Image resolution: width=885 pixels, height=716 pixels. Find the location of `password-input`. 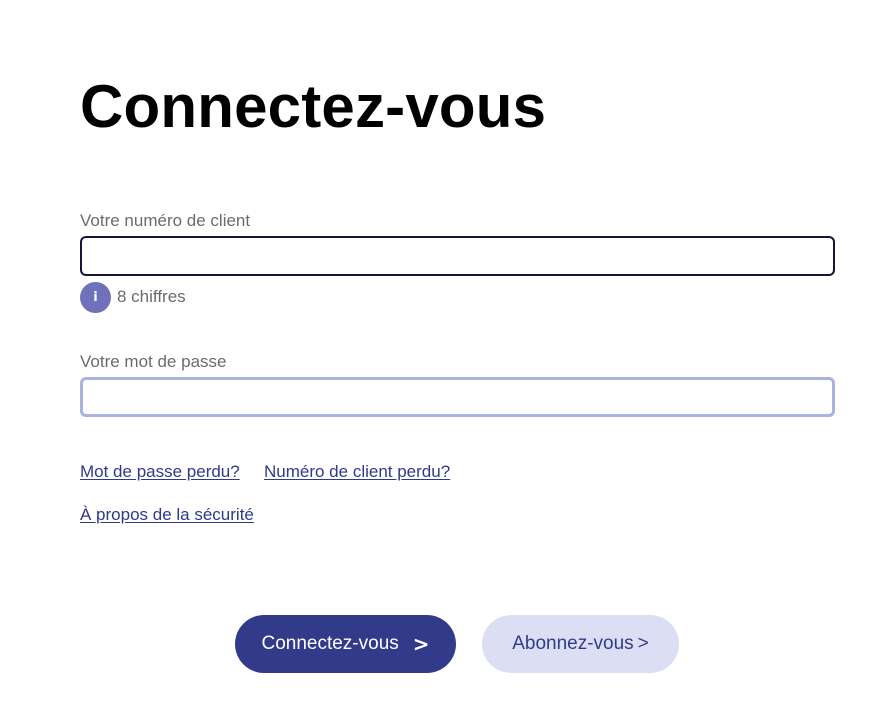

password-input is located at coordinates (457, 397).